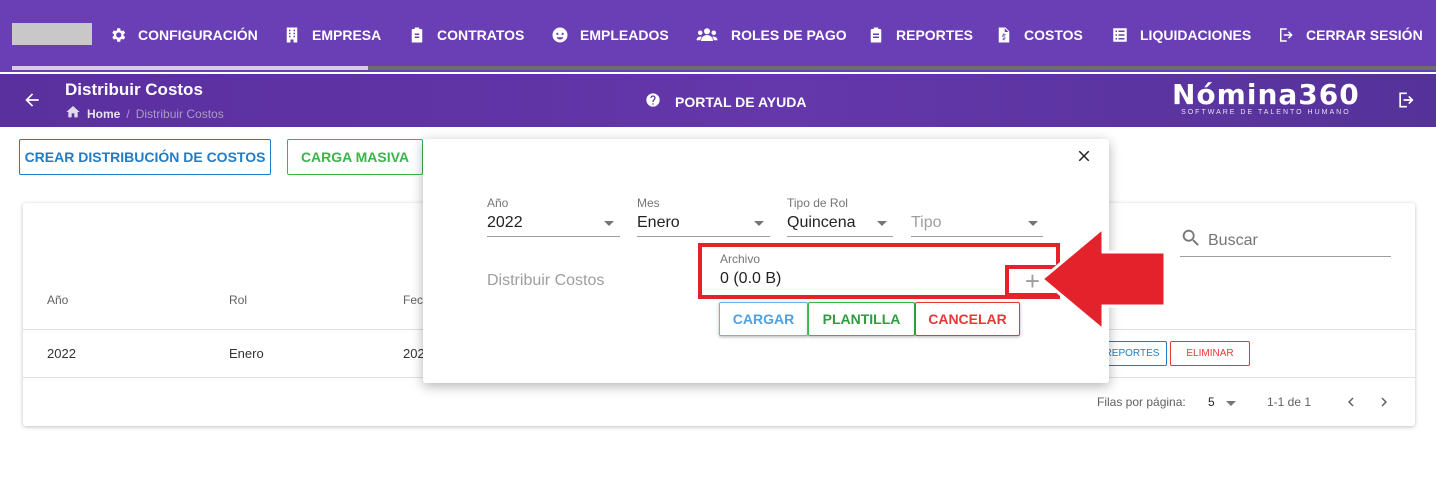 The width and height of the screenshot is (1436, 504). Describe the element at coordinates (190, 68) in the screenshot. I see `loading-progress-fill` at that location.